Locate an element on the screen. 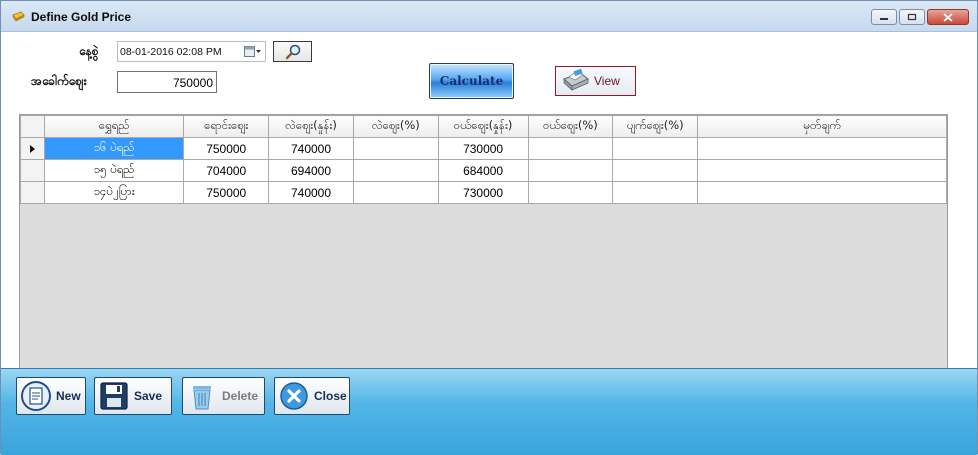 The height and width of the screenshot is (455, 978). view-button: View is located at coordinates (595, 81).